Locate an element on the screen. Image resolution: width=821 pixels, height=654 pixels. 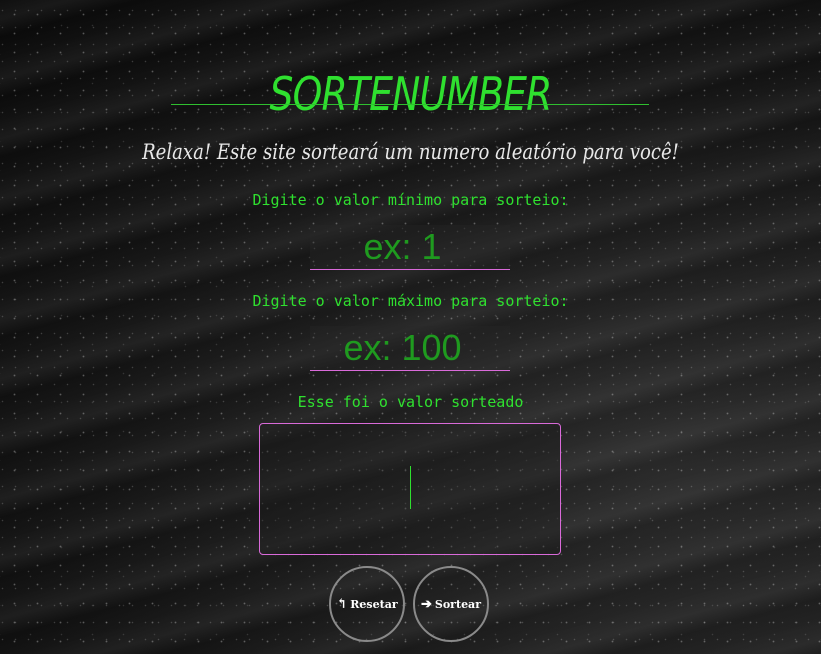
min-value-input is located at coordinates (410, 247).